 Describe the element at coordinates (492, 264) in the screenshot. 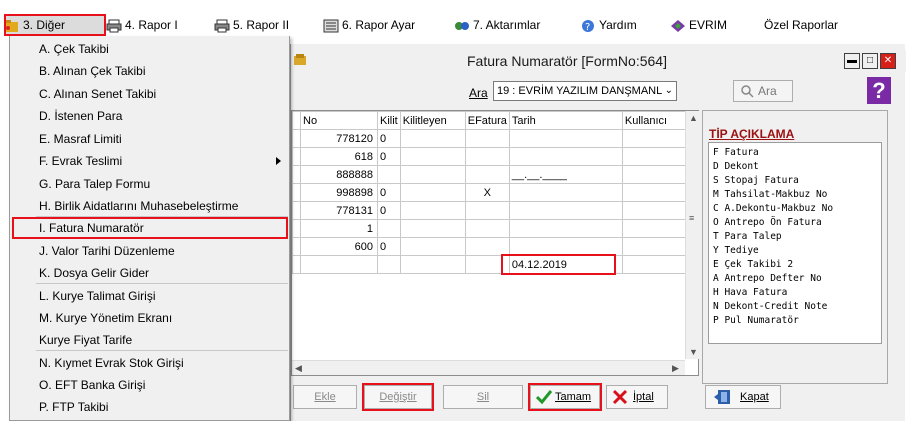

I see `table-row: 04.12.2019` at that location.